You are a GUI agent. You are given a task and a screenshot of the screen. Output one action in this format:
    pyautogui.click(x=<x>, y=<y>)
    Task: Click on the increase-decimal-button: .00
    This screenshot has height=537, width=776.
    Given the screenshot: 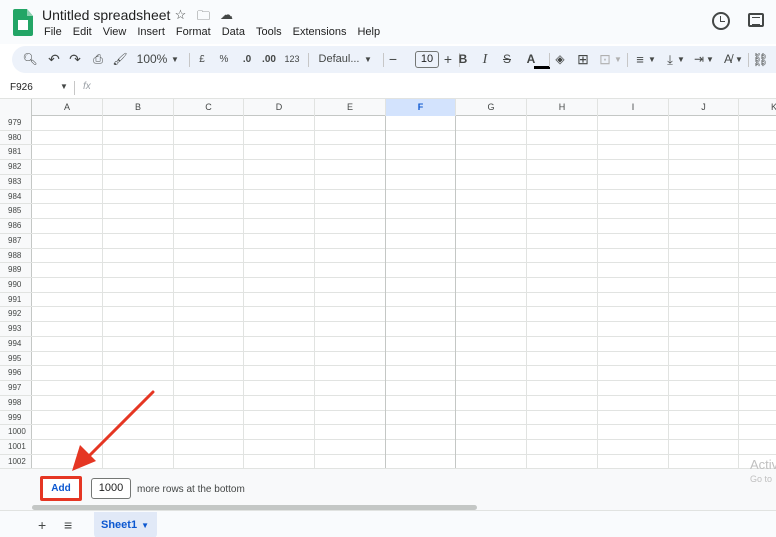 What is the action you would take?
    pyautogui.click(x=269, y=59)
    